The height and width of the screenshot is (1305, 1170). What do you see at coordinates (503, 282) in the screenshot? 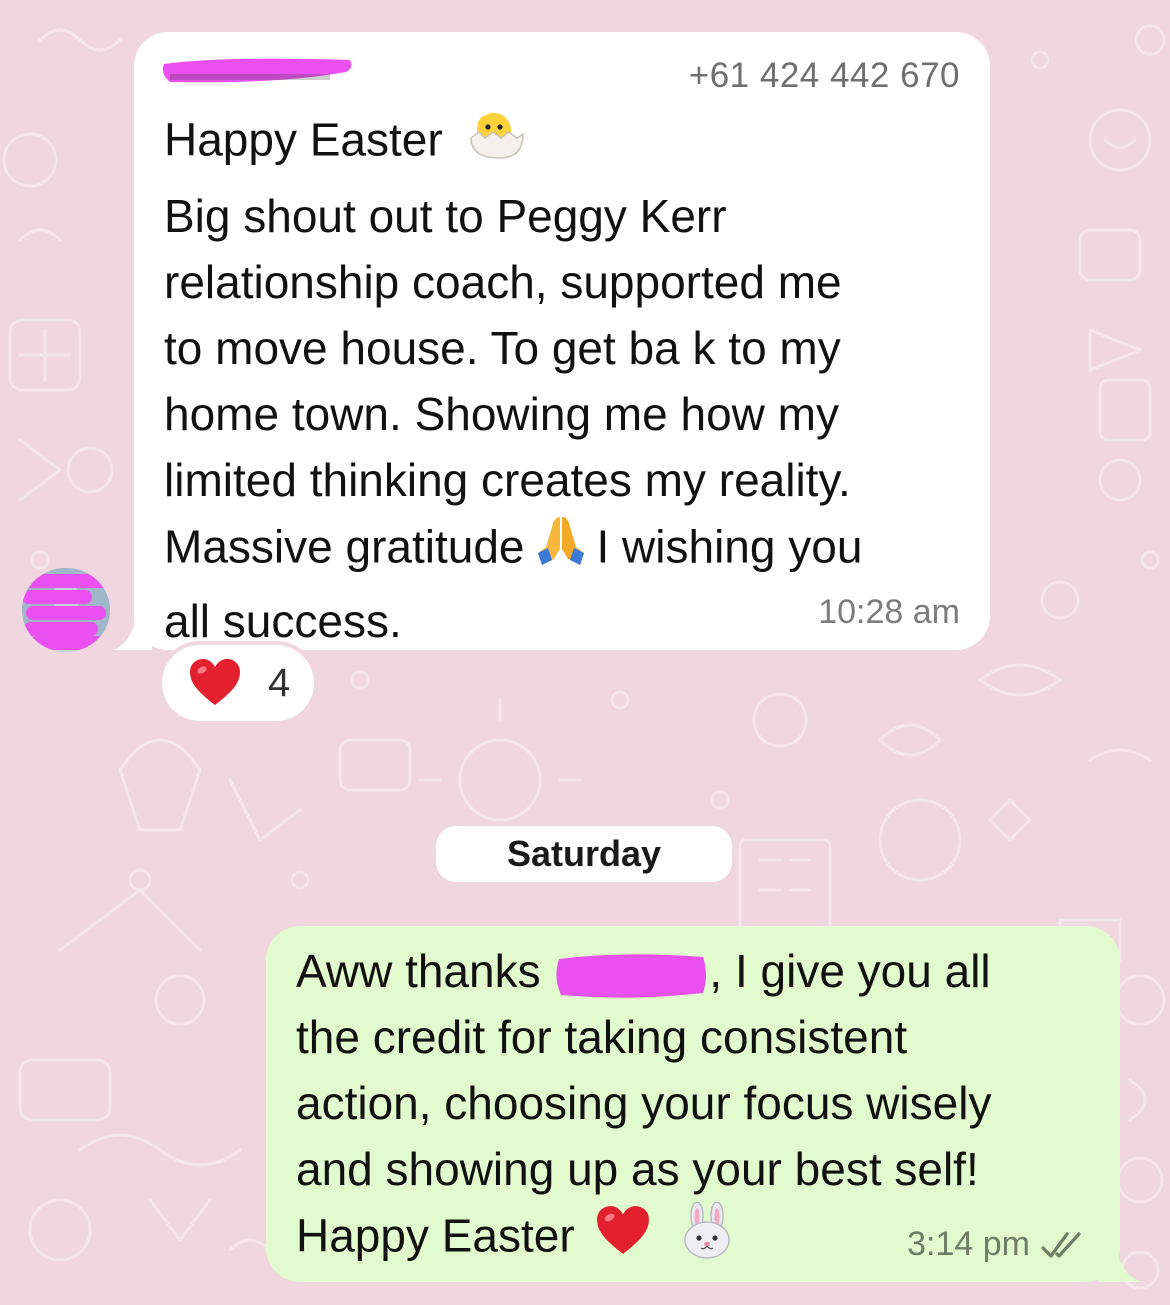
I see `message-line: relationship coach, supported me` at bounding box center [503, 282].